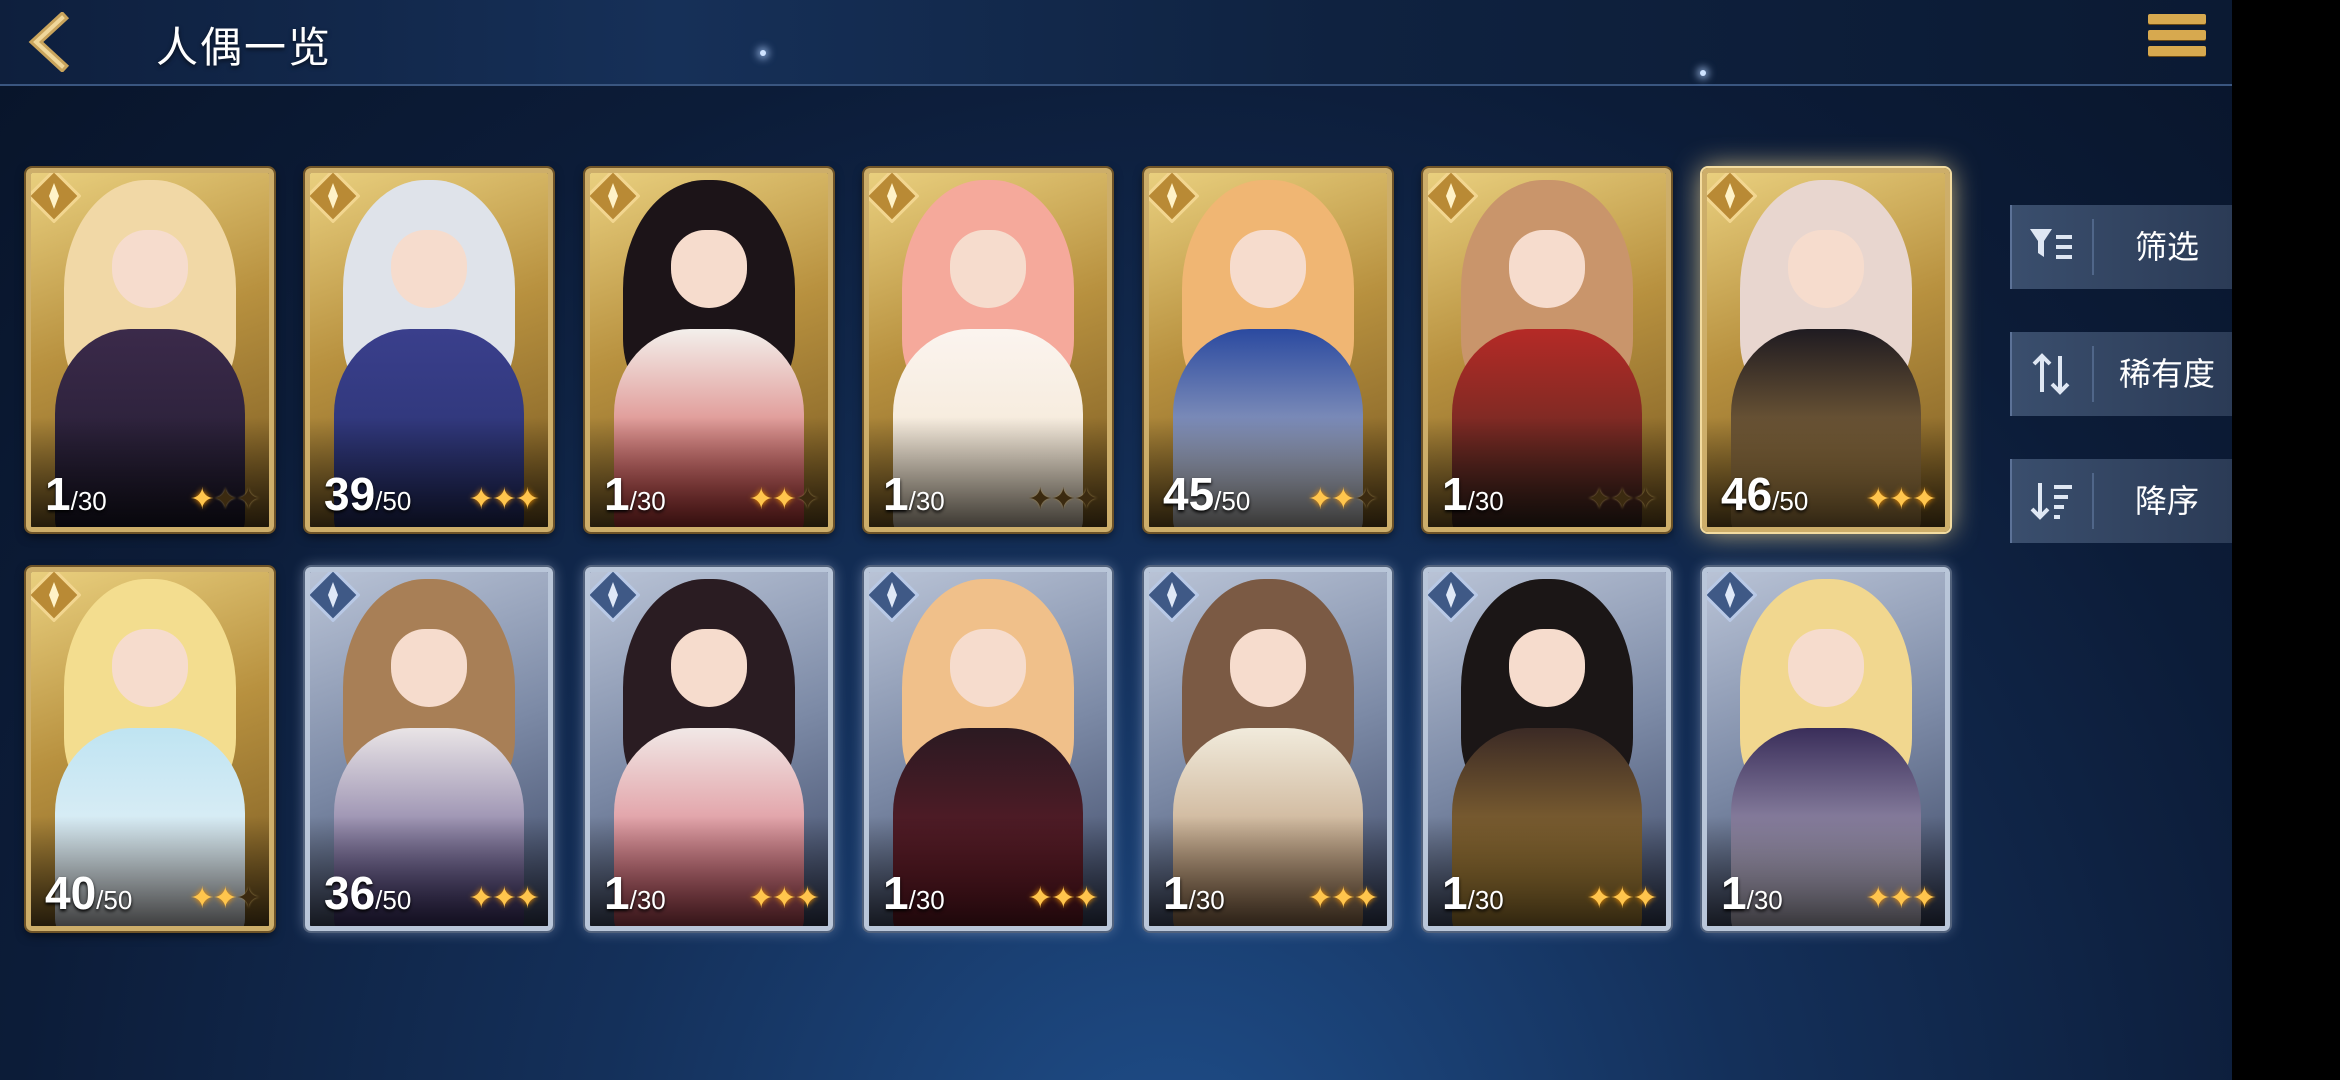 The image size is (2340, 1080). I want to click on top-bar: 人偶一览, so click(1116, 43).